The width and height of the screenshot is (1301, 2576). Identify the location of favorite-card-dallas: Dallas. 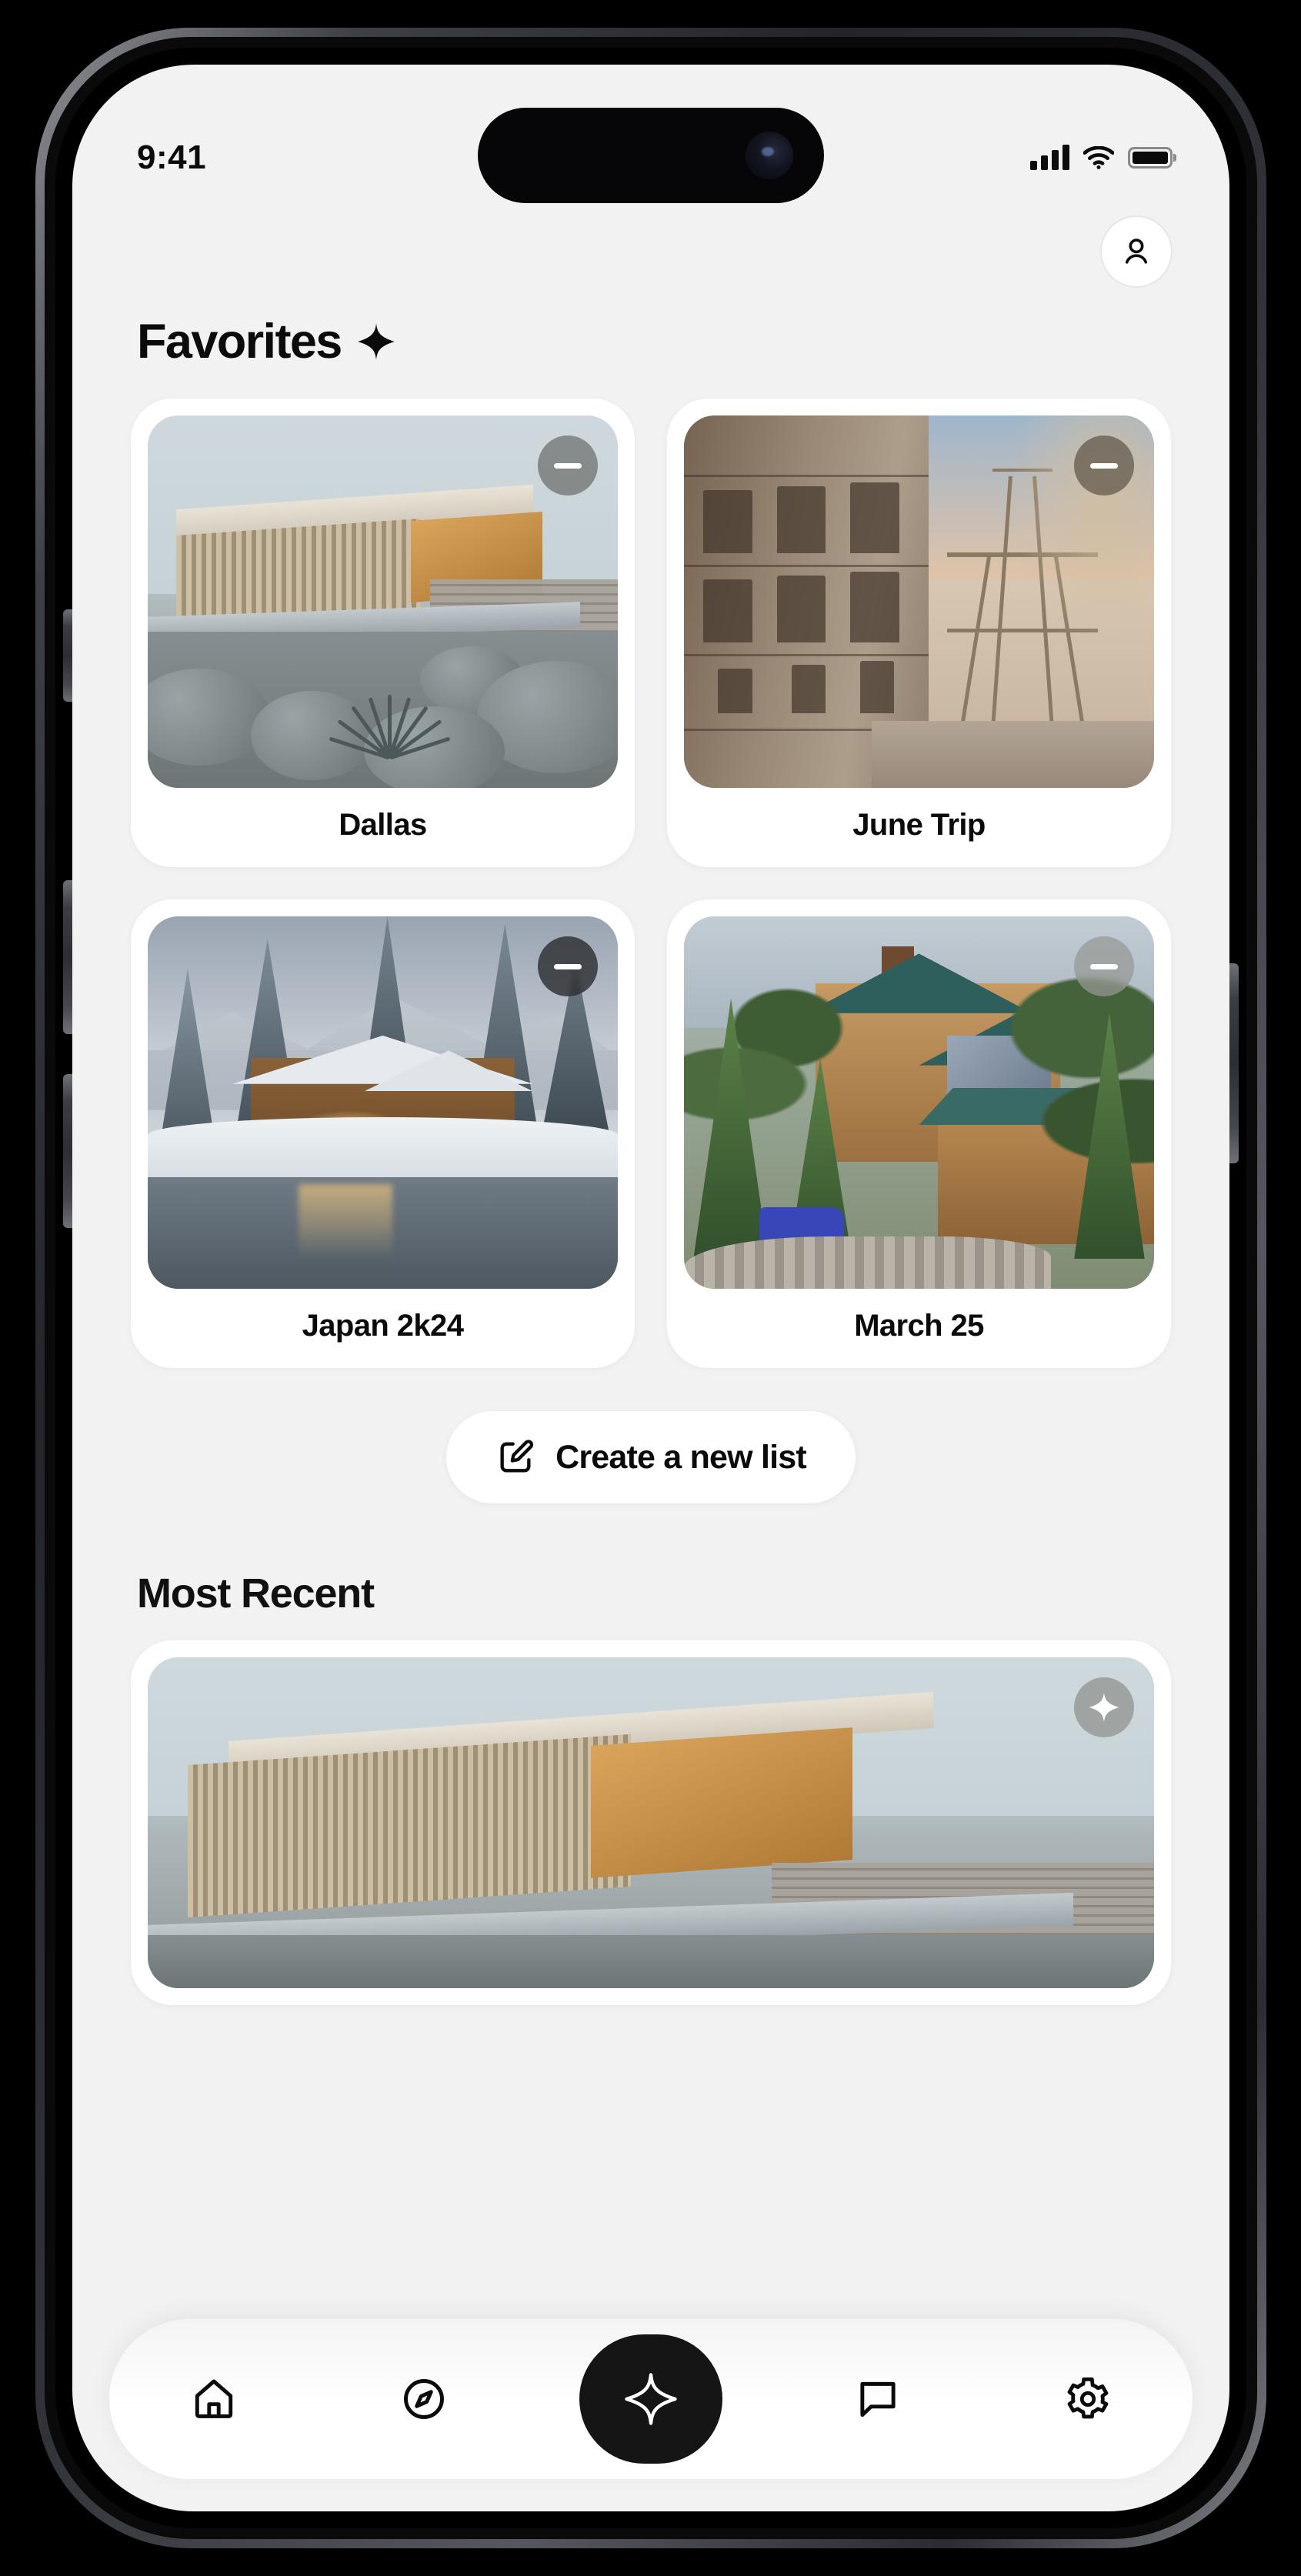
(383, 633).